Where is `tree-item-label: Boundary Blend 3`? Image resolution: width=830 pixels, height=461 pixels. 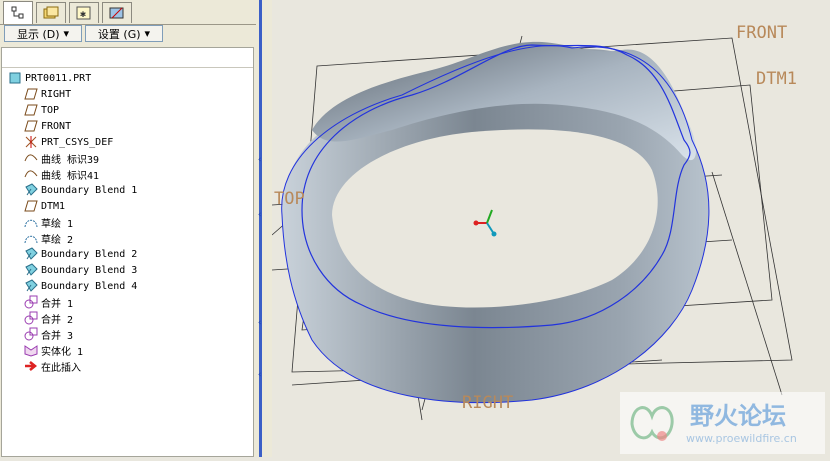 tree-item-label: Boundary Blend 3 is located at coordinates (89, 270).